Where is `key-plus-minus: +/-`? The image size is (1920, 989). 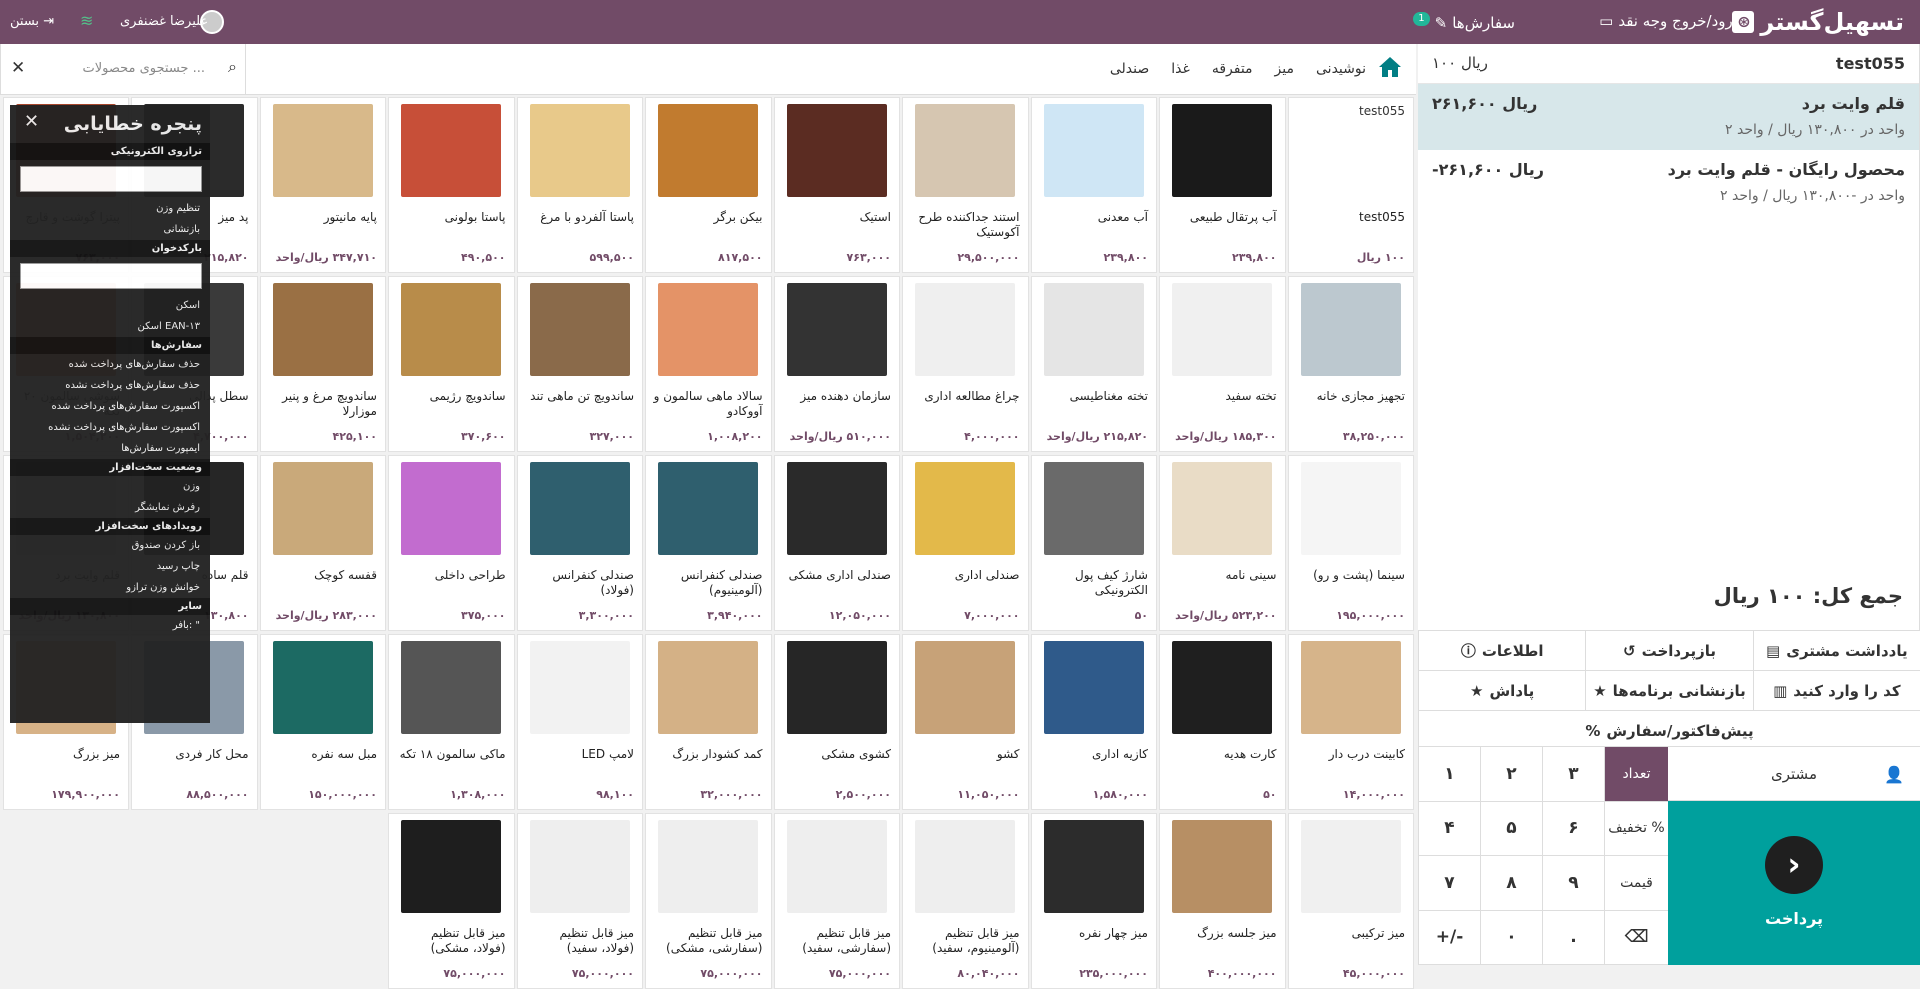
key-plus-minus: +/- is located at coordinates (1449, 937).